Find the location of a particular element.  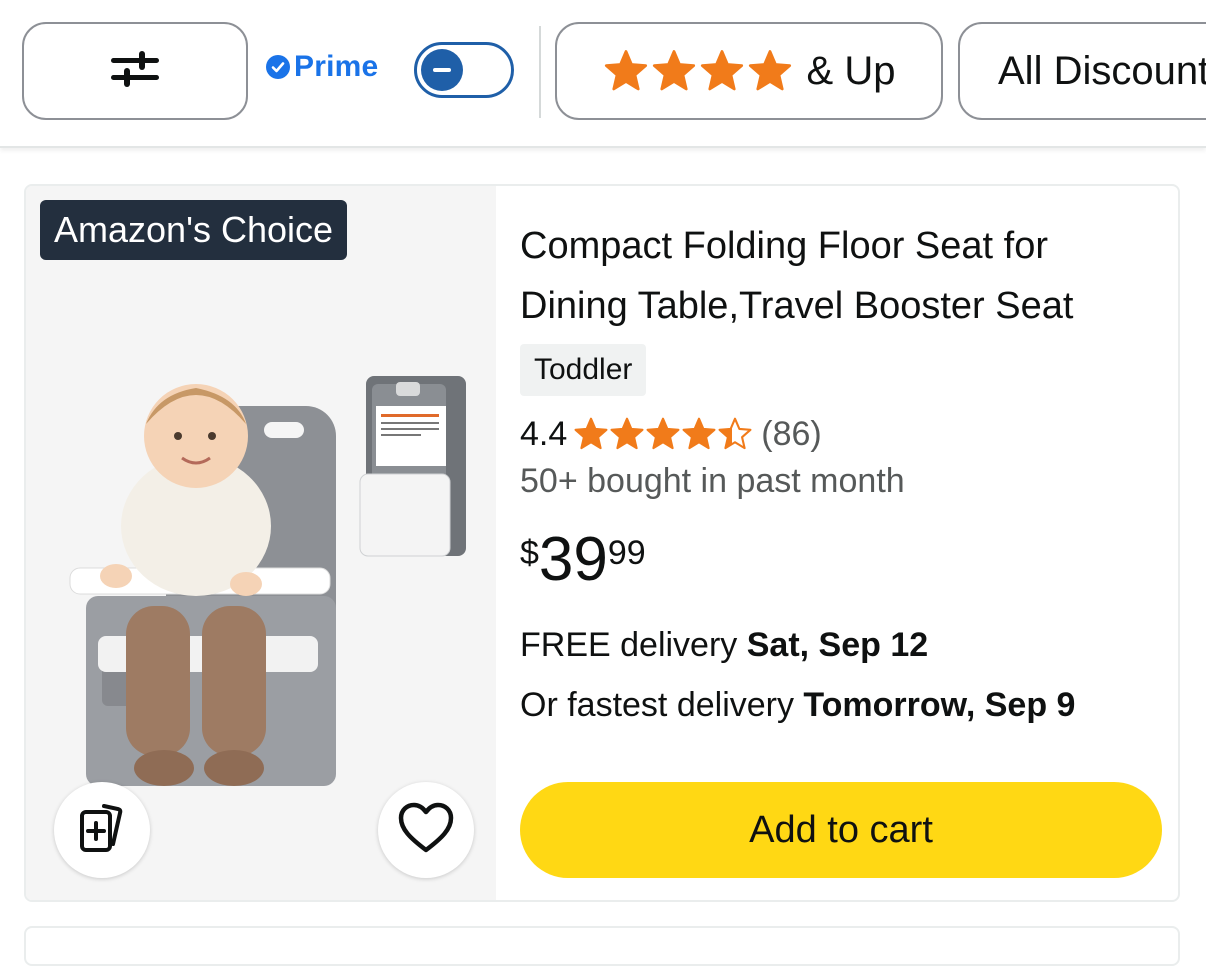

divider is located at coordinates (540, 72).